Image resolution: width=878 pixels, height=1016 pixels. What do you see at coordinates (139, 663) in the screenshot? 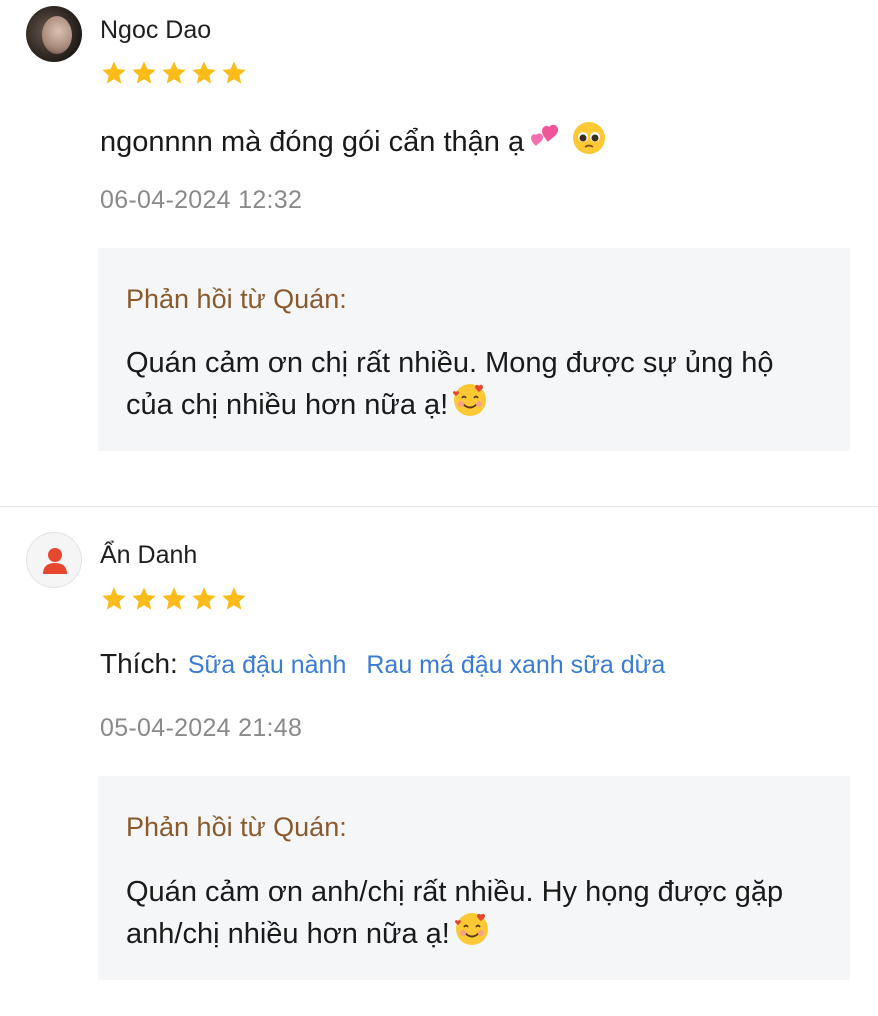
I see `likes-label: Thích:` at bounding box center [139, 663].